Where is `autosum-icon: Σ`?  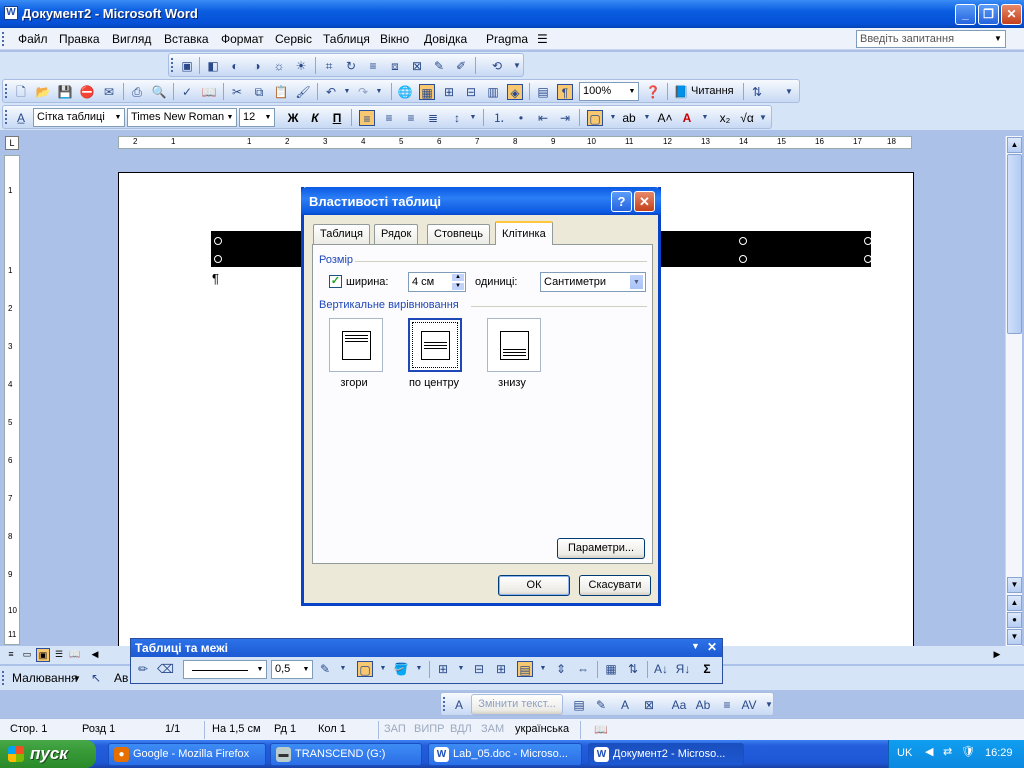 autosum-icon: Σ is located at coordinates (707, 669).